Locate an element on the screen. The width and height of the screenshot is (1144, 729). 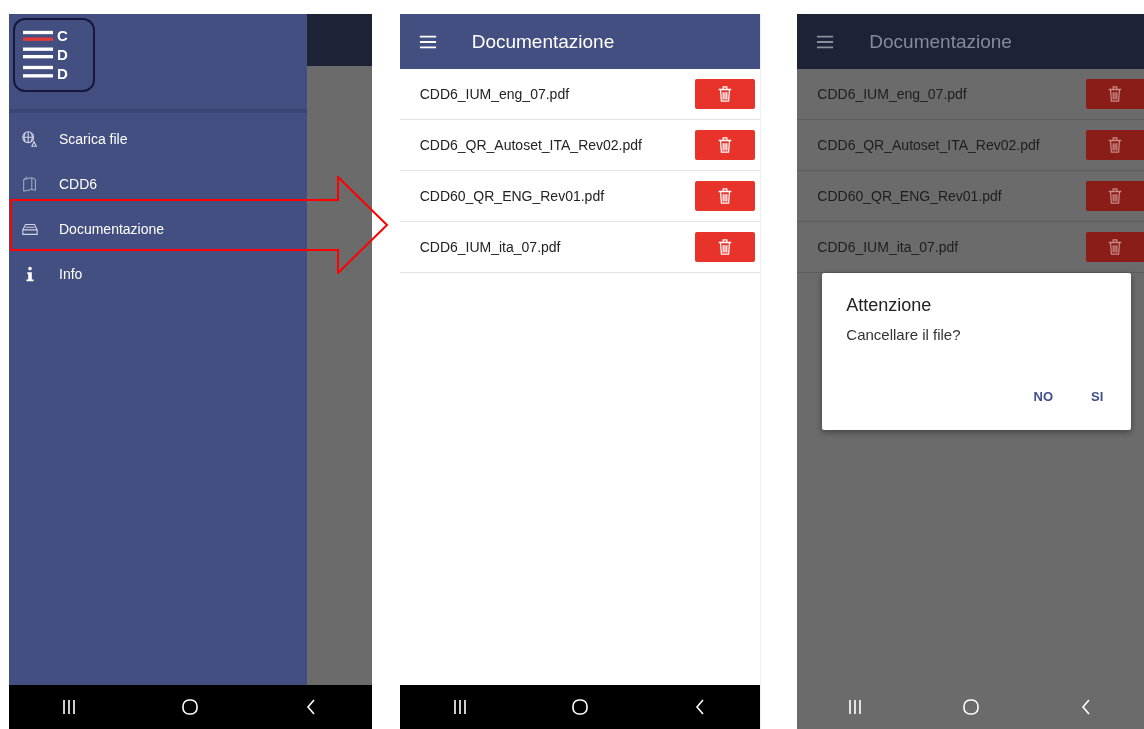
file-row: CDD6_IUM_ita_07.pdf is located at coordinates (580, 247).